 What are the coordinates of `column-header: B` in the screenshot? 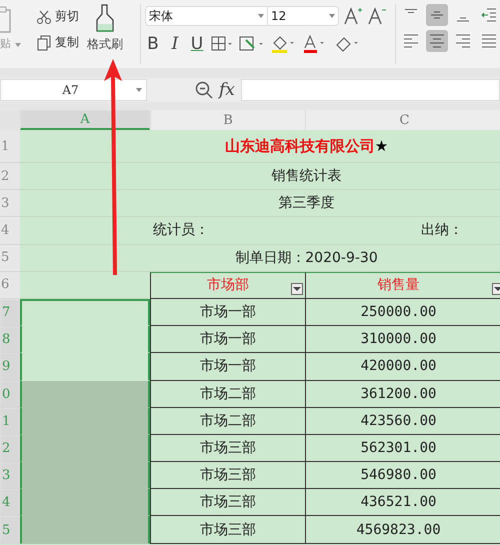 It's located at (227, 120).